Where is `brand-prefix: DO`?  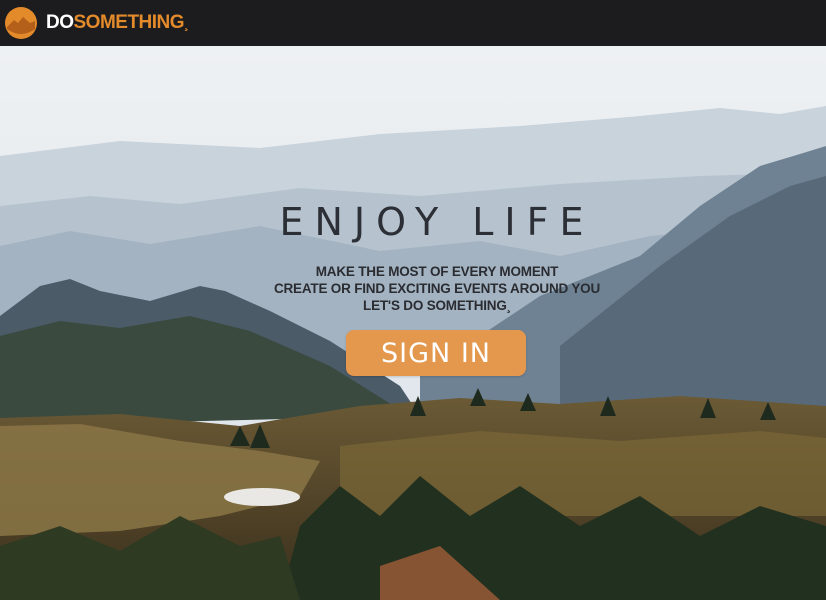 brand-prefix: DO is located at coordinates (60, 22).